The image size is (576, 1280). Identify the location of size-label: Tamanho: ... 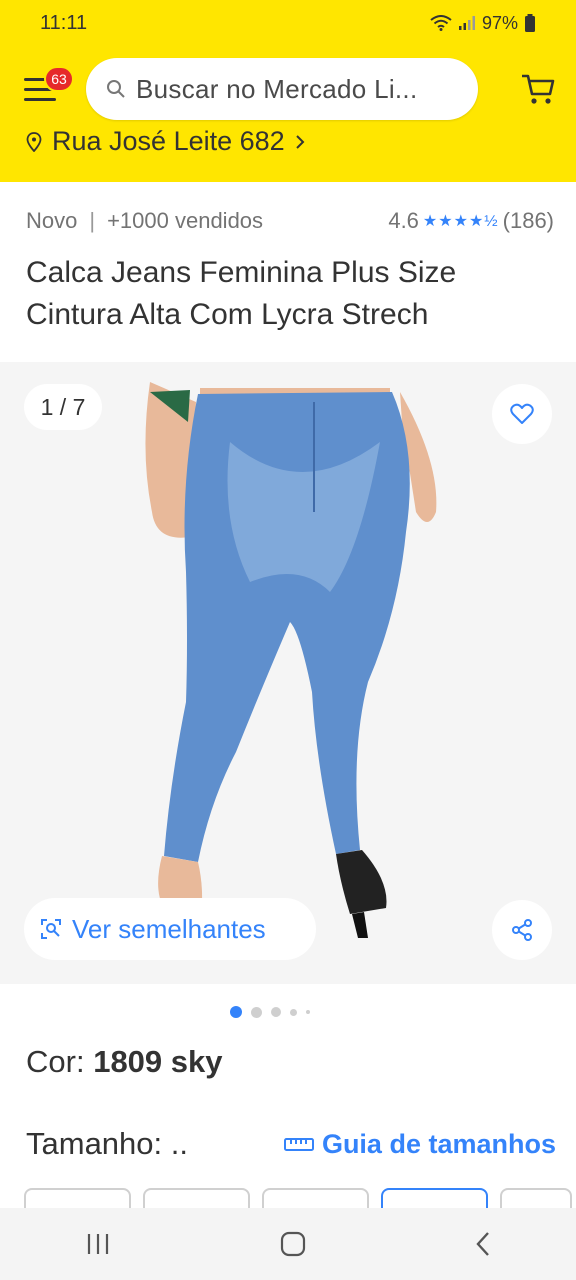
(107, 1143).